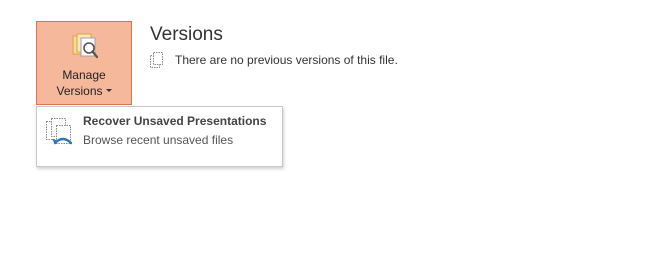  I want to click on manage-versions-label: Manage Versions, so click(84, 83).